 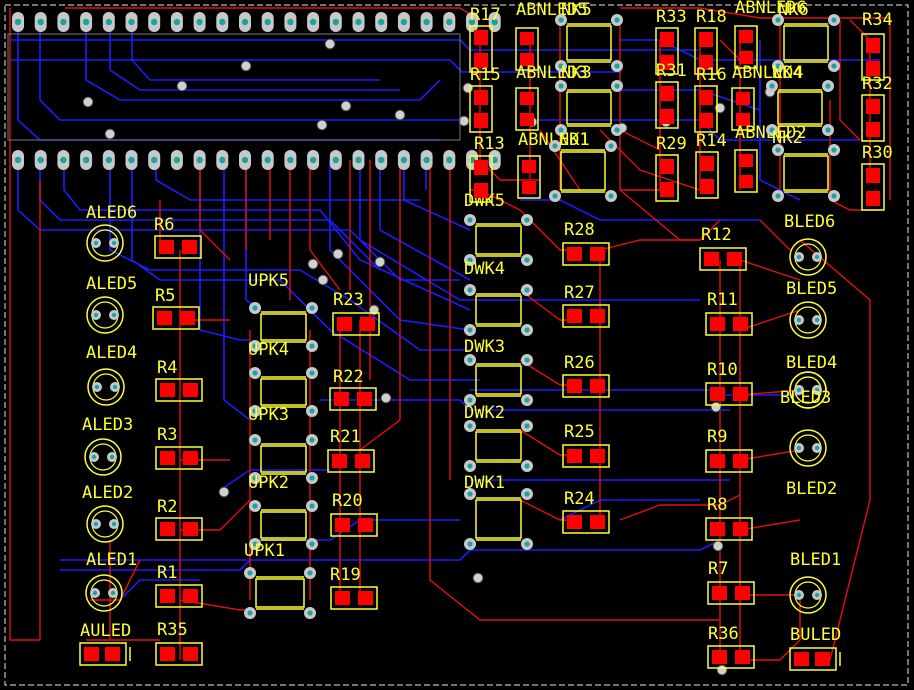 I want to click on r15-resistor, so click(x=481, y=109).